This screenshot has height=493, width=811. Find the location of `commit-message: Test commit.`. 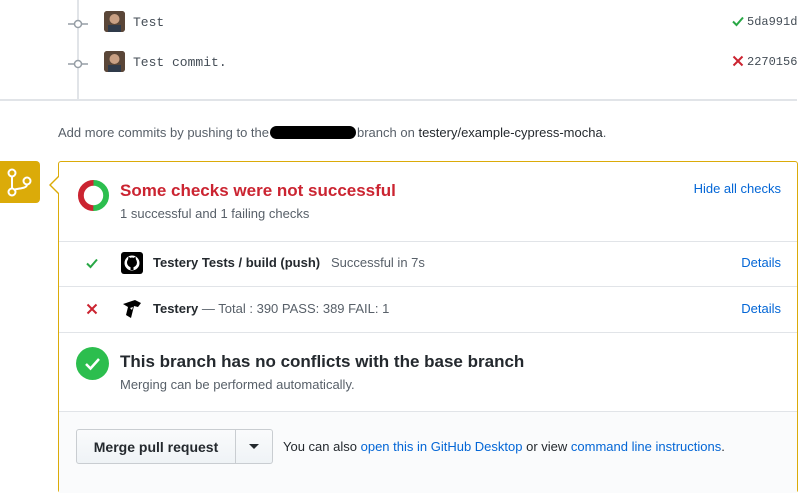

commit-message: Test commit. is located at coordinates (180, 62).